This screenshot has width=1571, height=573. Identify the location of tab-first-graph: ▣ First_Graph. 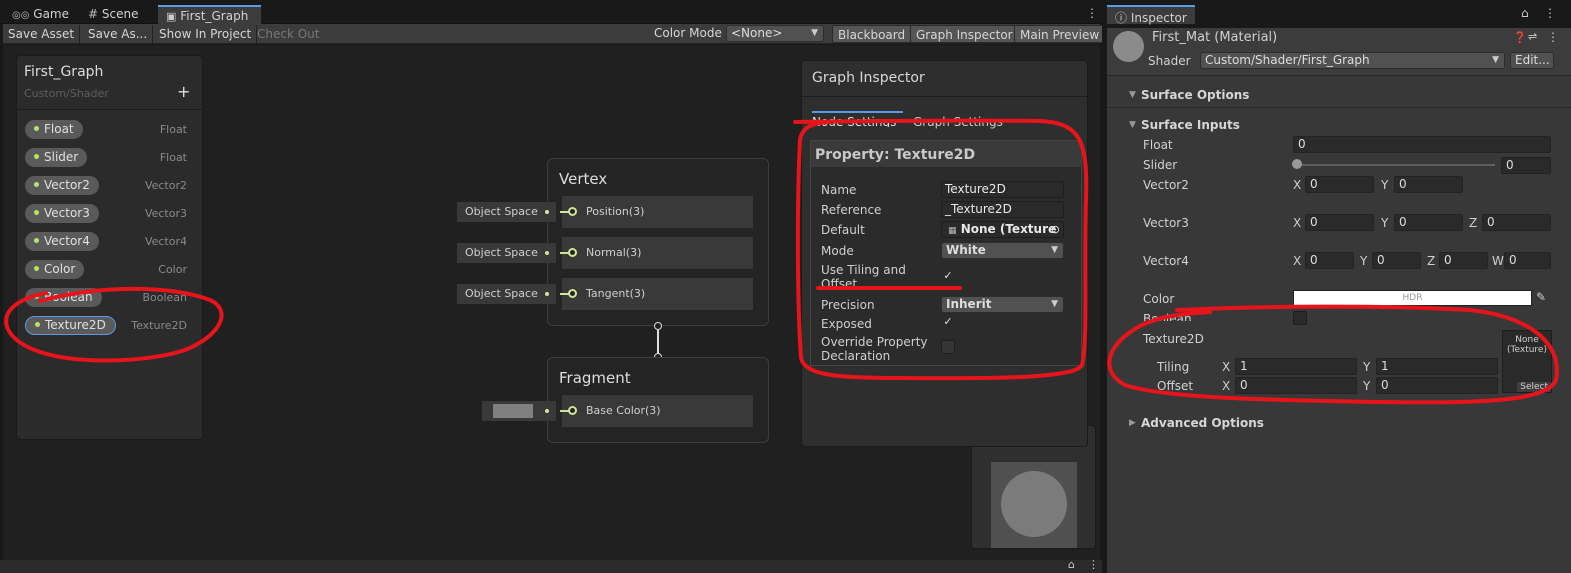
(209, 14).